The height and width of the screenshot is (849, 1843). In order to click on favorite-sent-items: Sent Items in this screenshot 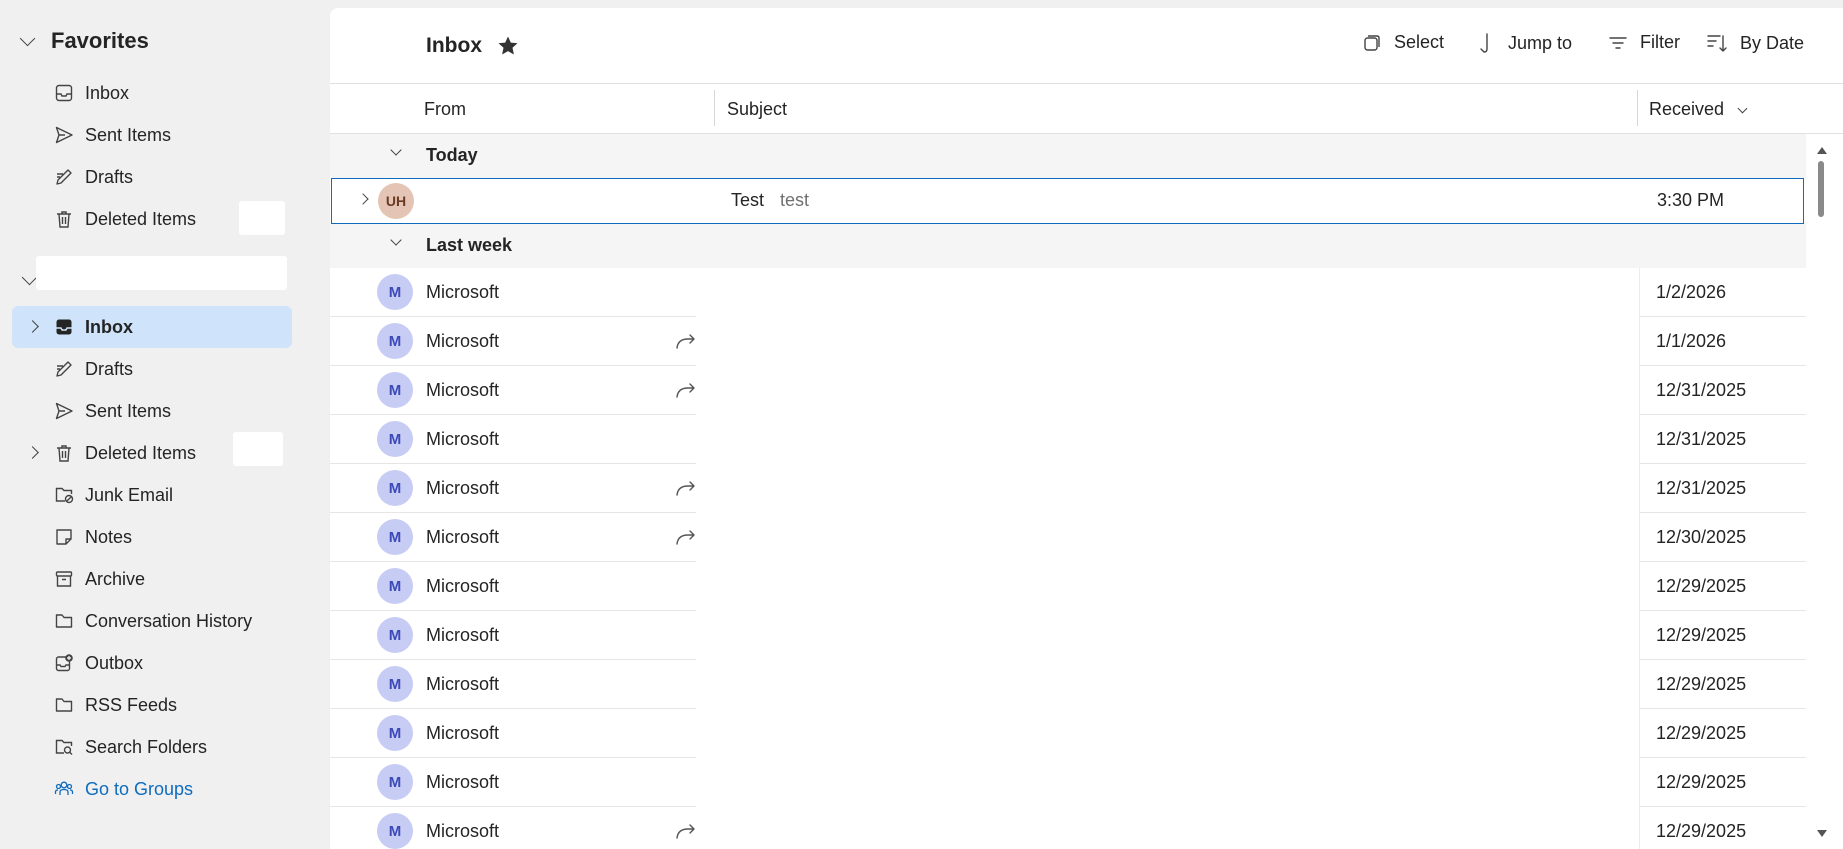, I will do `click(152, 135)`.